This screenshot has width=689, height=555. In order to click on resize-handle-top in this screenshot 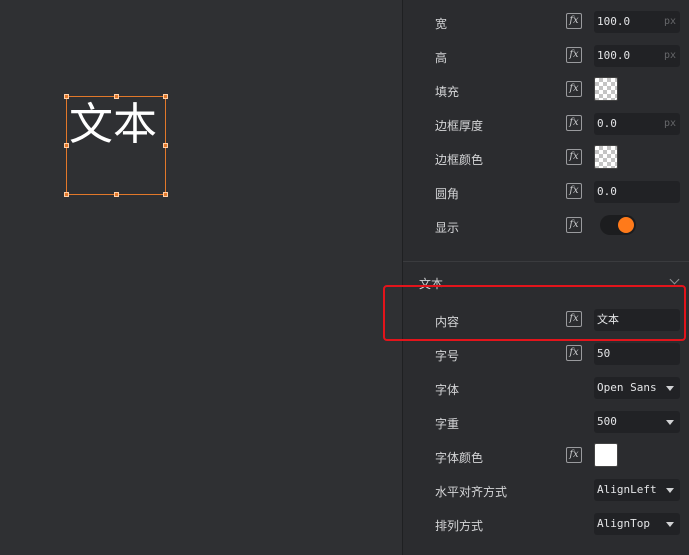, I will do `click(116, 96)`.